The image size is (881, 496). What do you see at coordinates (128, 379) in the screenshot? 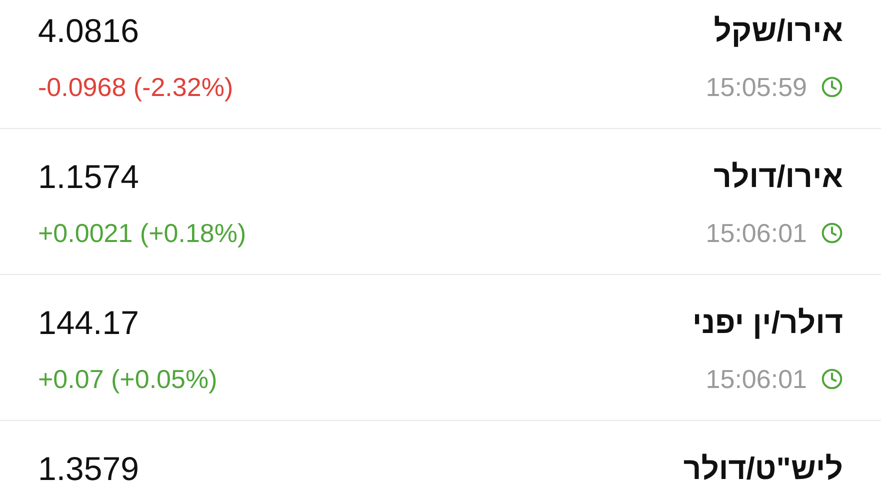
I see `rate-change: +0.07 (+0.05%)` at bounding box center [128, 379].